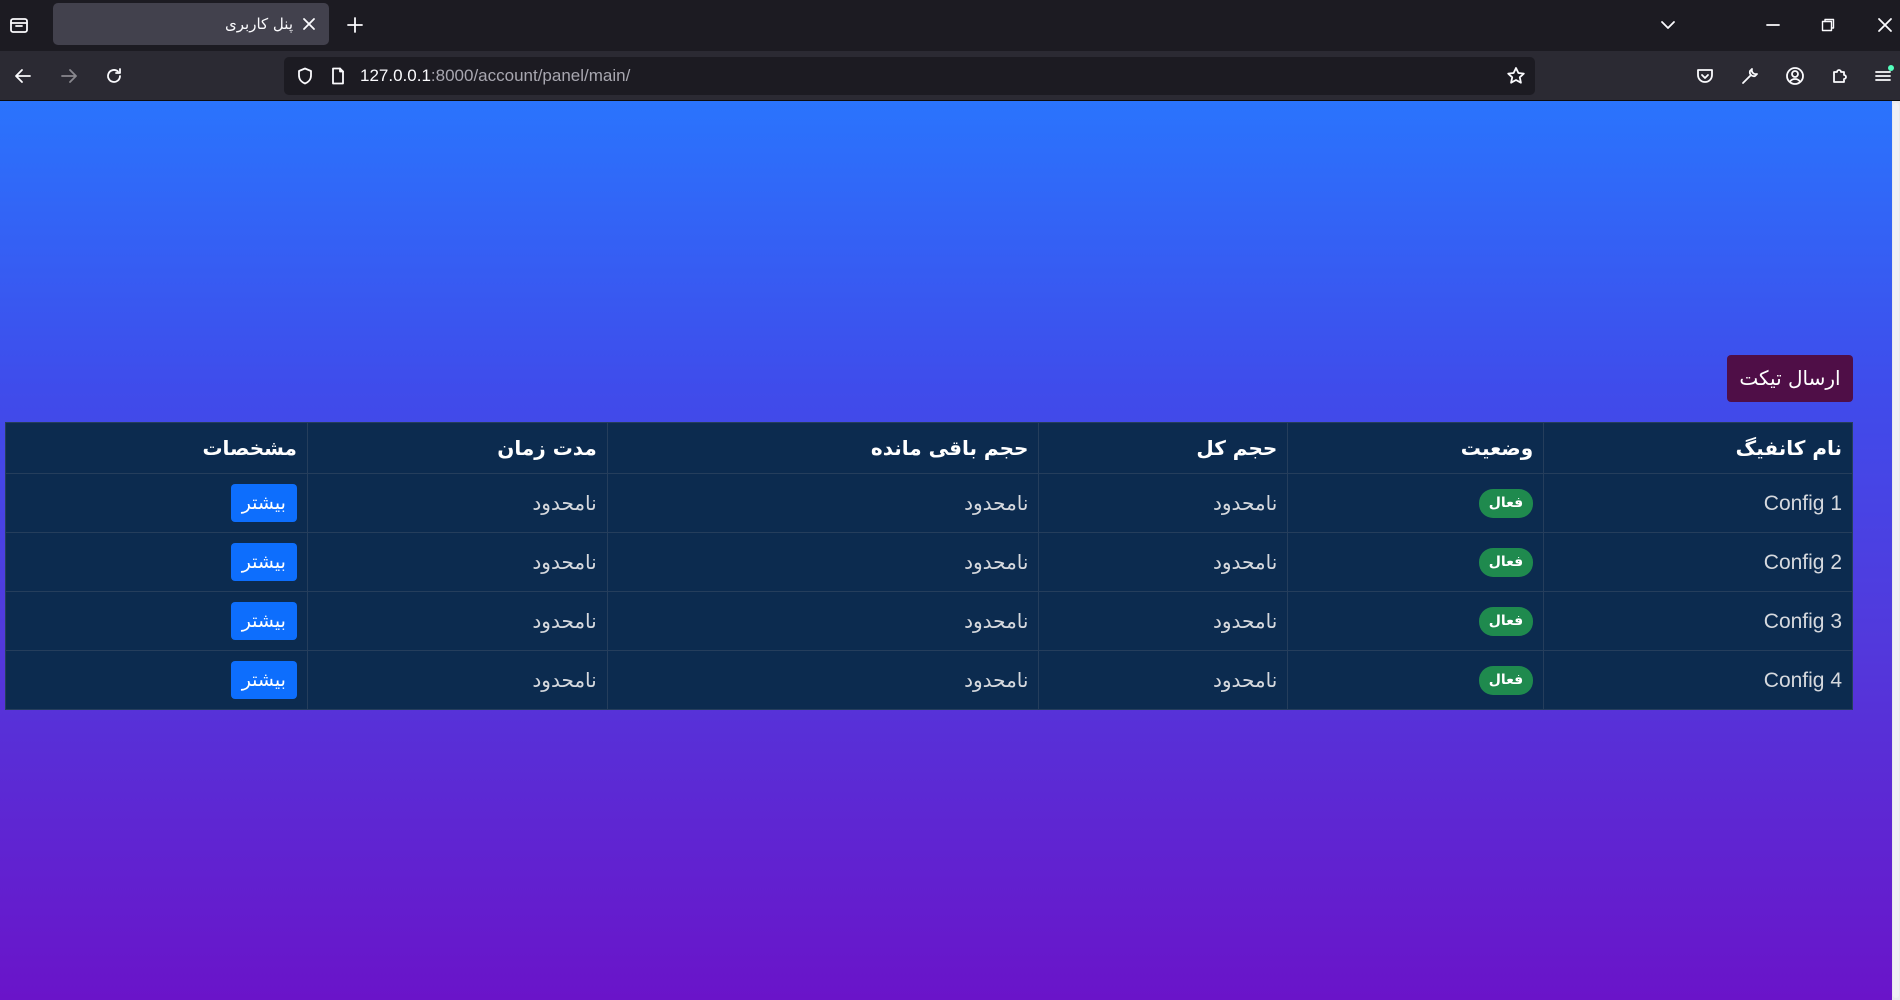 The height and width of the screenshot is (1000, 1900). What do you see at coordinates (19, 25) in the screenshot?
I see `tab-overview-icon` at bounding box center [19, 25].